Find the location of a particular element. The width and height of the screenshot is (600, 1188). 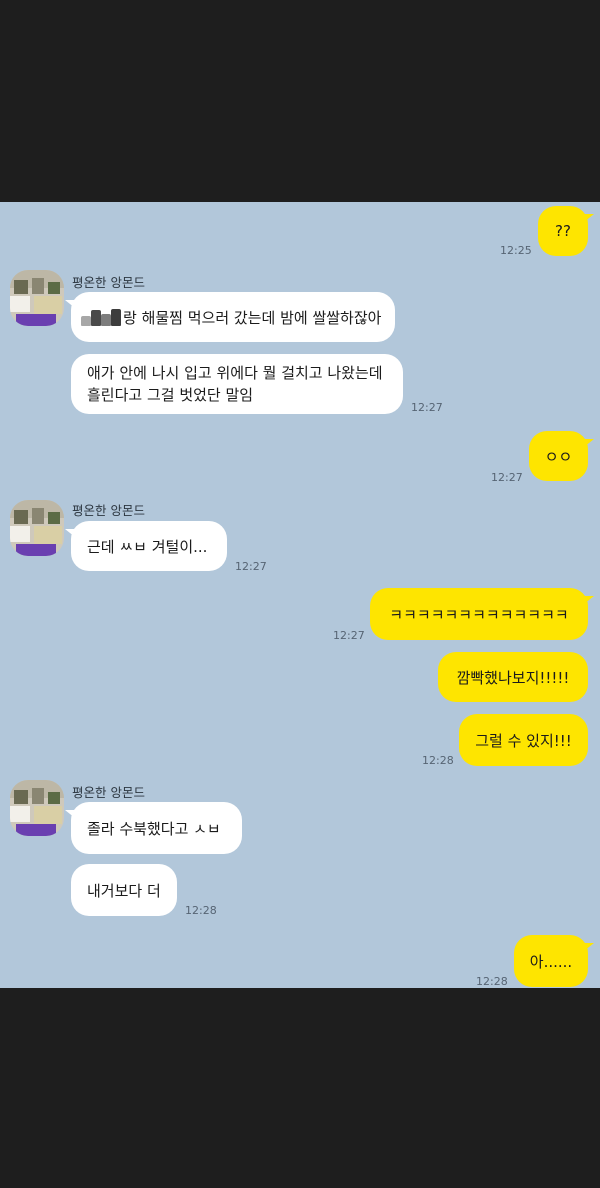

incoming-message-bubble: 내거보다 더 is located at coordinates (124, 890).